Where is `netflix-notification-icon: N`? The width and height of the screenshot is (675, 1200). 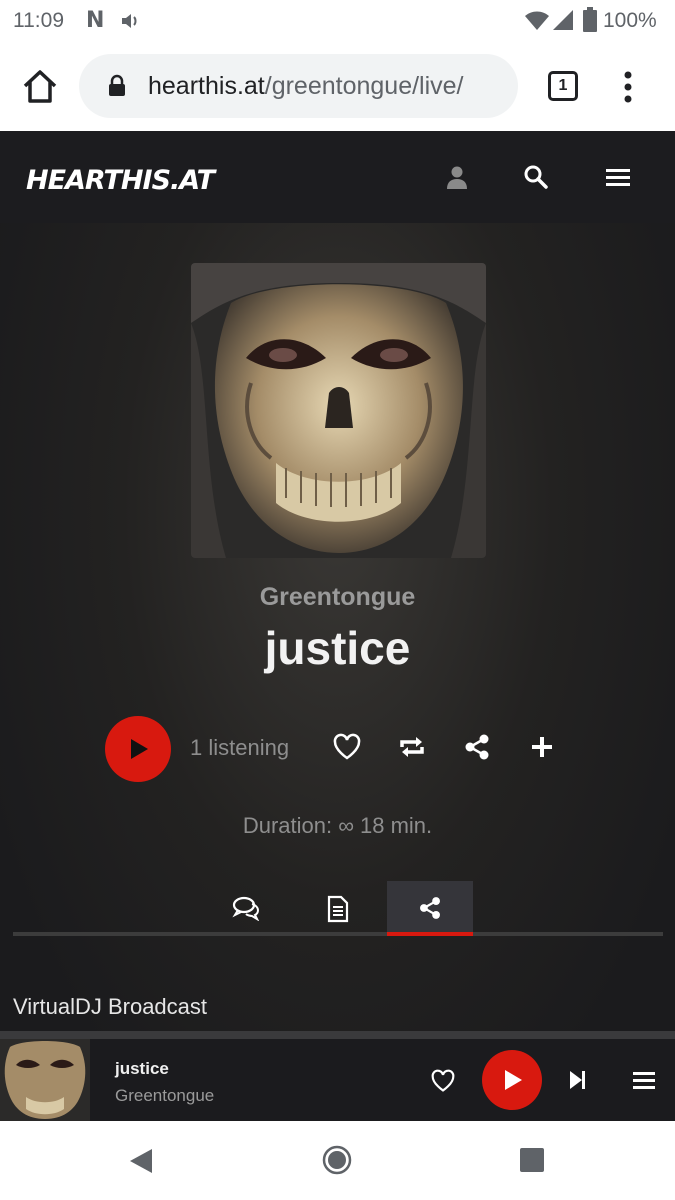 netflix-notification-icon: N is located at coordinates (95, 20).